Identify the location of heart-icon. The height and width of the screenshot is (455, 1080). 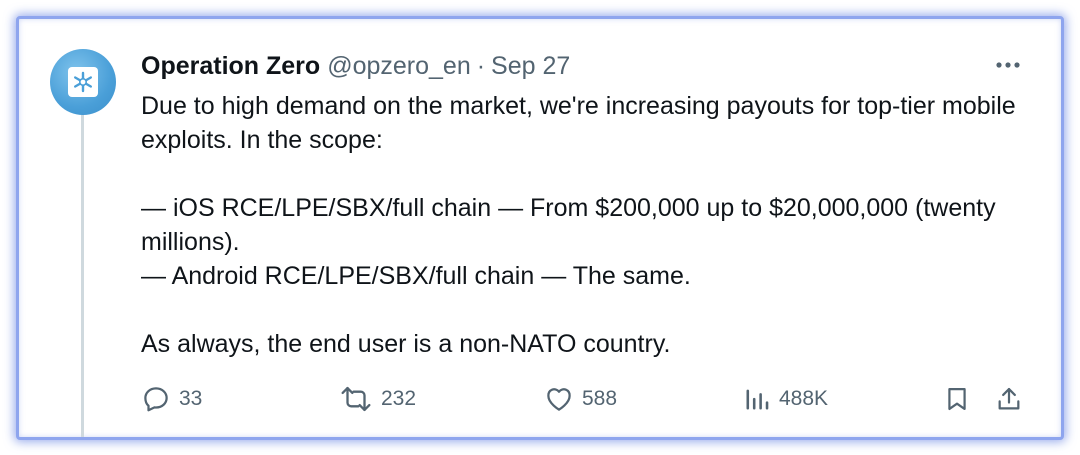
(559, 399).